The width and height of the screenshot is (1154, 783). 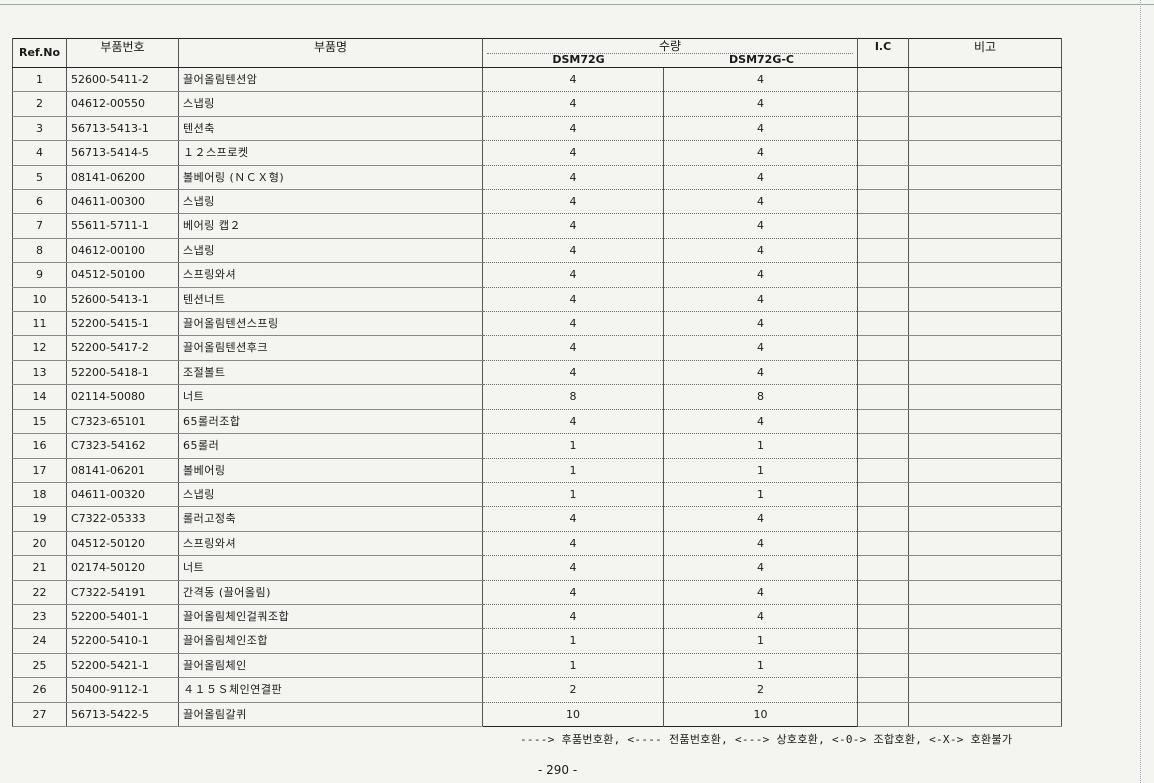 I want to click on table-row: 4 56713-5414-5 １２스프로켓 4 4, so click(x=537, y=153).